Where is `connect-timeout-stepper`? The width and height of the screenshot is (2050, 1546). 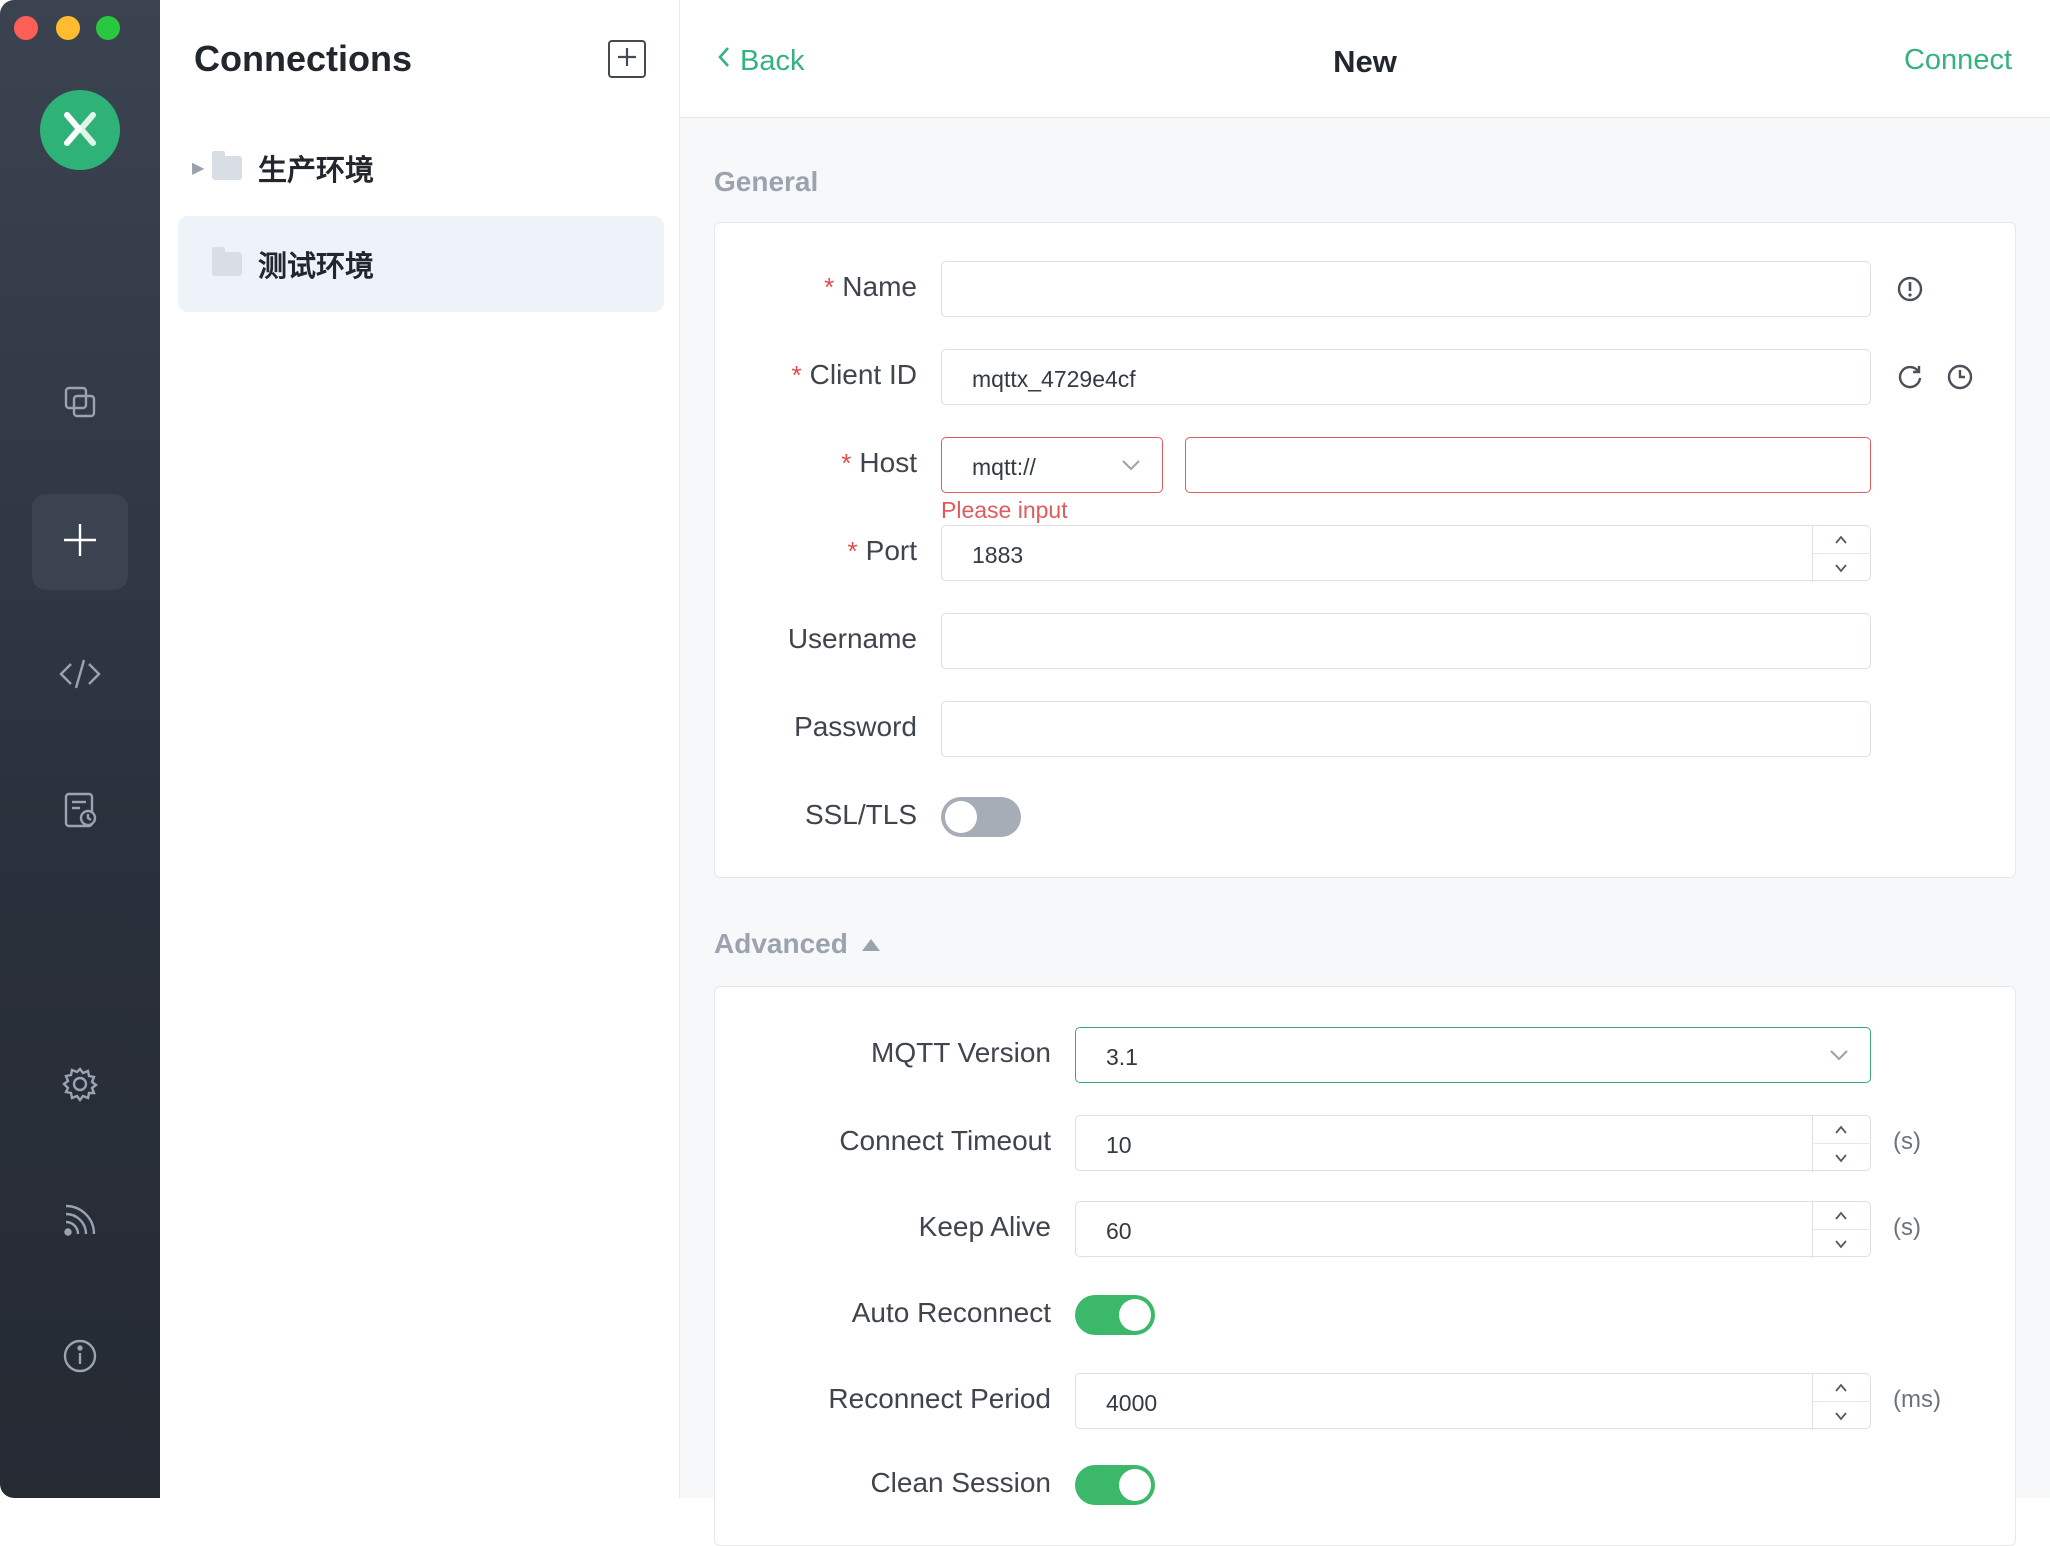 connect-timeout-stepper is located at coordinates (1840, 1144).